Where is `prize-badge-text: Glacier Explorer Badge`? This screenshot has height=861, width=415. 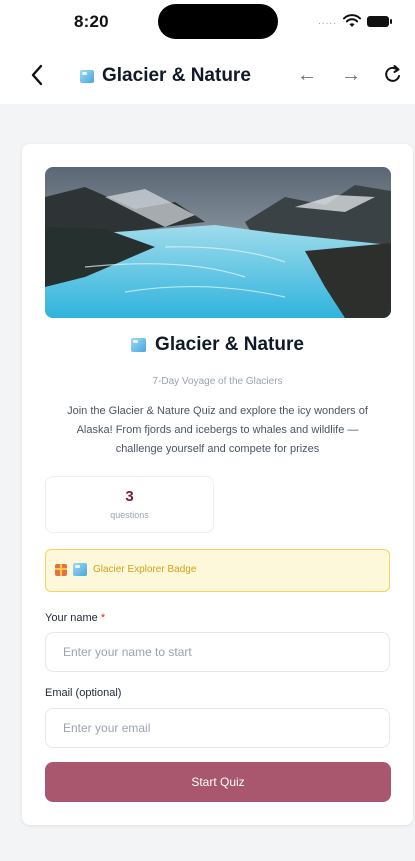 prize-badge-text: Glacier Explorer Badge is located at coordinates (145, 569).